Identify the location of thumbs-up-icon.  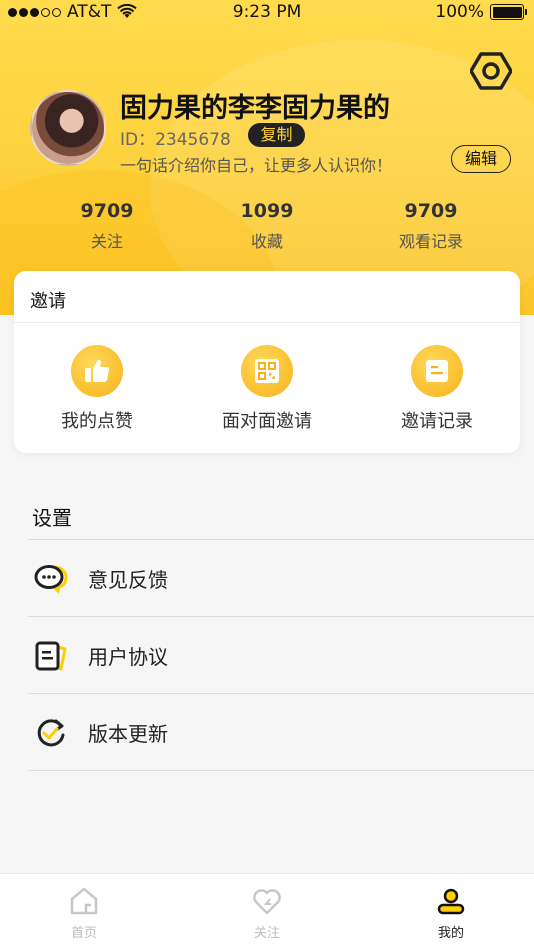
(97, 371).